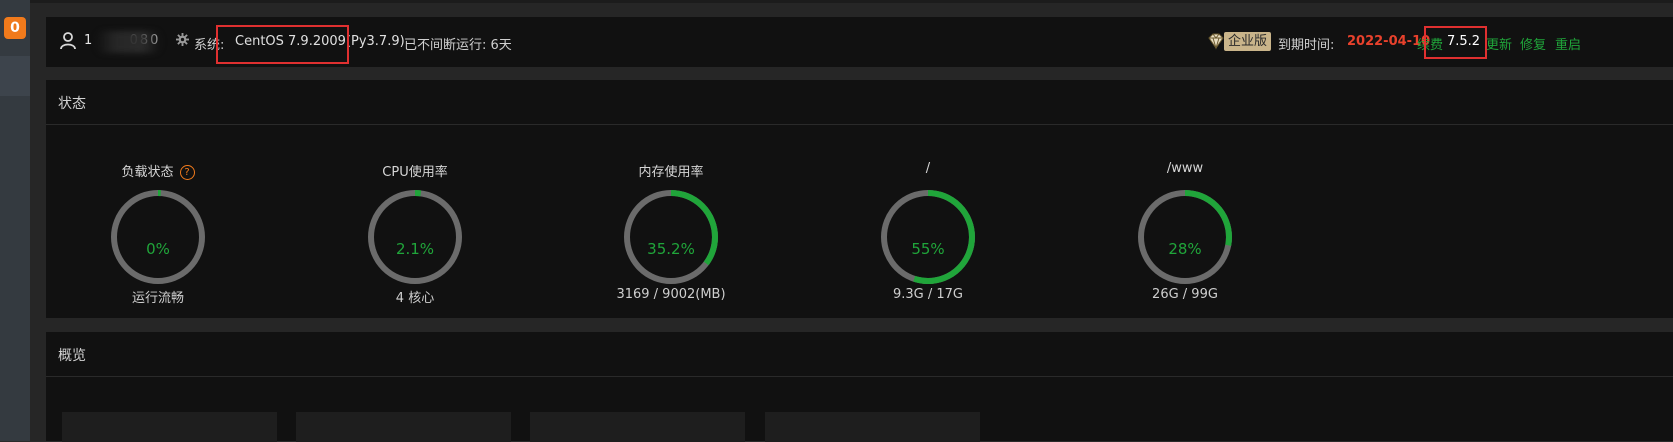  Describe the element at coordinates (15, 28) in the screenshot. I see `notification-badge: 0` at that location.